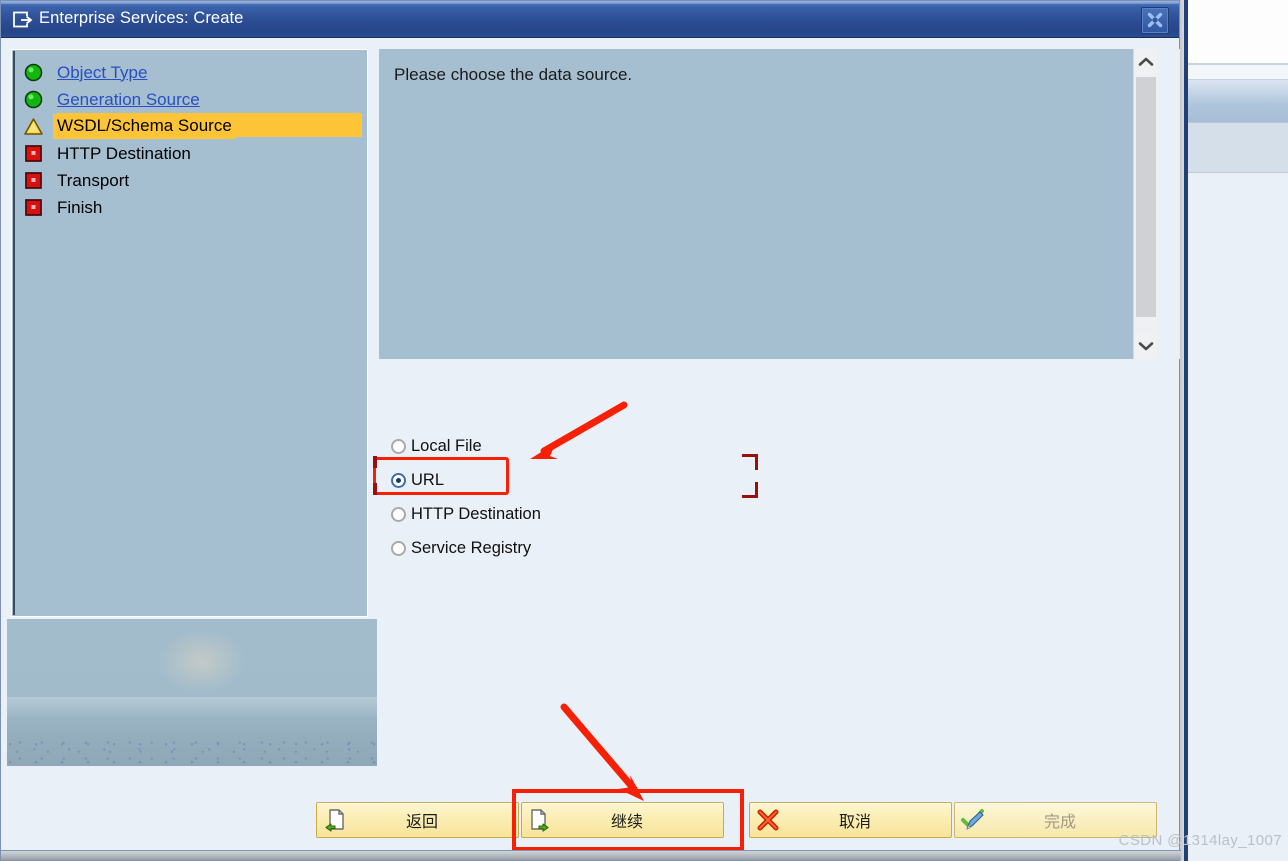 The width and height of the screenshot is (1288, 861). What do you see at coordinates (551, 446) in the screenshot?
I see `radio-option-local-file: Local File` at bounding box center [551, 446].